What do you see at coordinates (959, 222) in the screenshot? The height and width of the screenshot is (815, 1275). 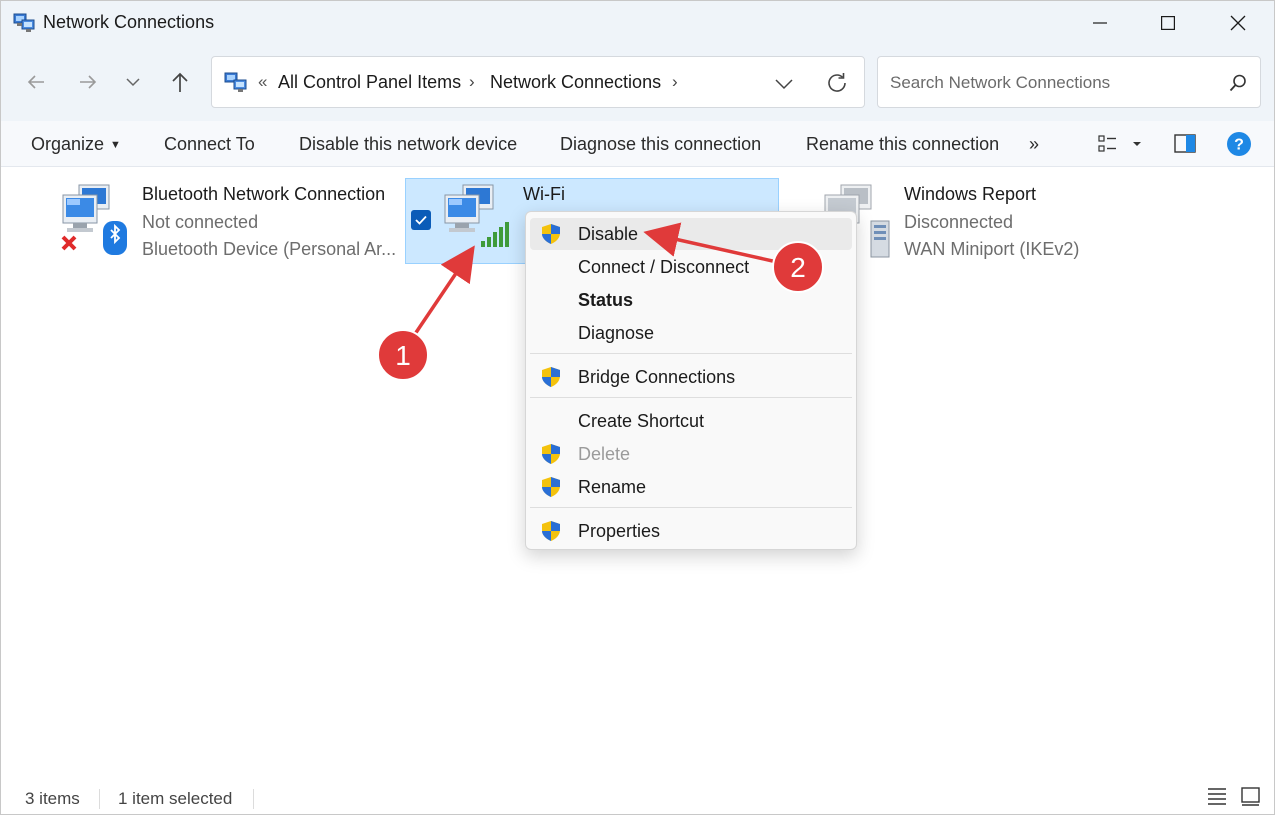 I see `connection-status: Disconnected` at bounding box center [959, 222].